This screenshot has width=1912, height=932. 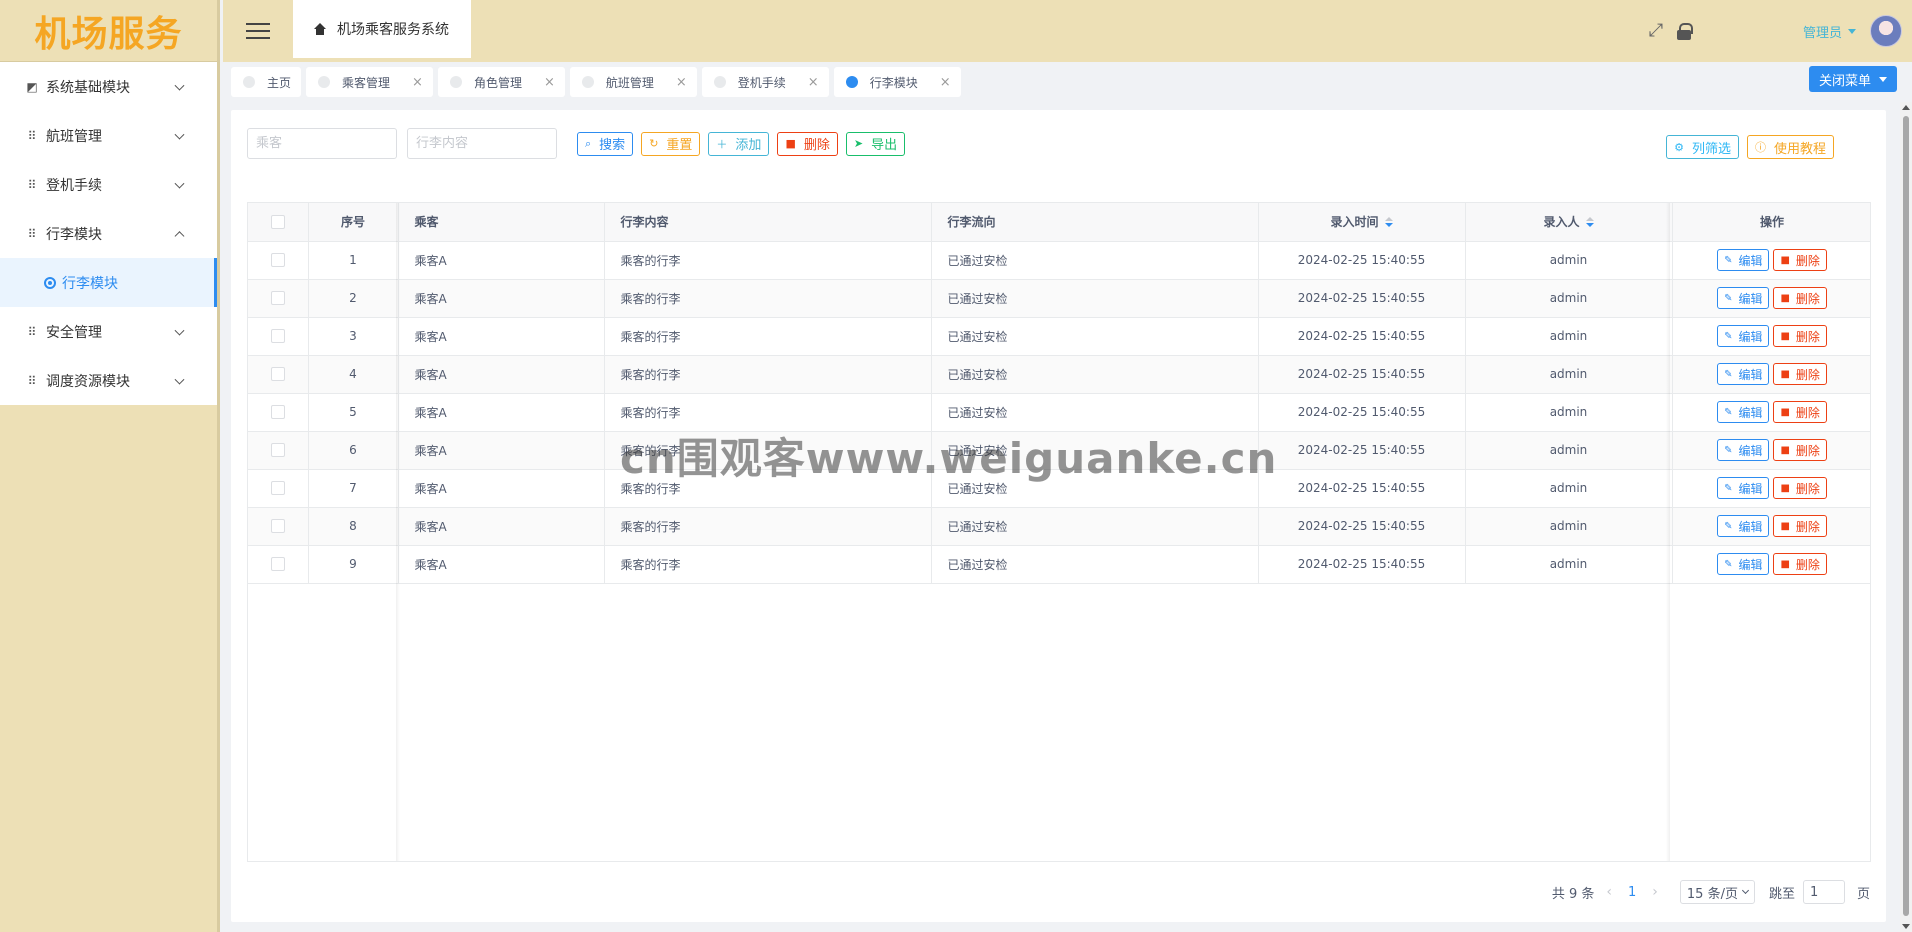 I want to click on lock-icon, so click(x=1684, y=31).